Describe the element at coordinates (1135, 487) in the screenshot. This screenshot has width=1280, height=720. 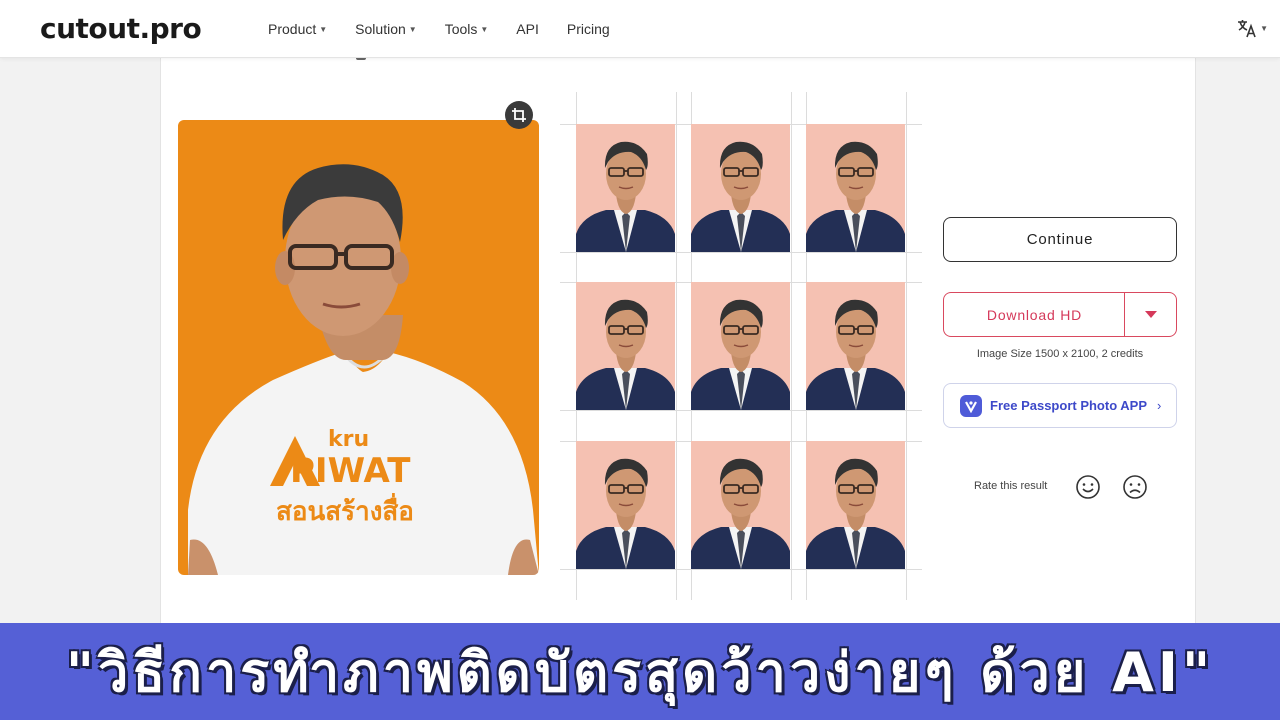
I see `frown-icon` at that location.